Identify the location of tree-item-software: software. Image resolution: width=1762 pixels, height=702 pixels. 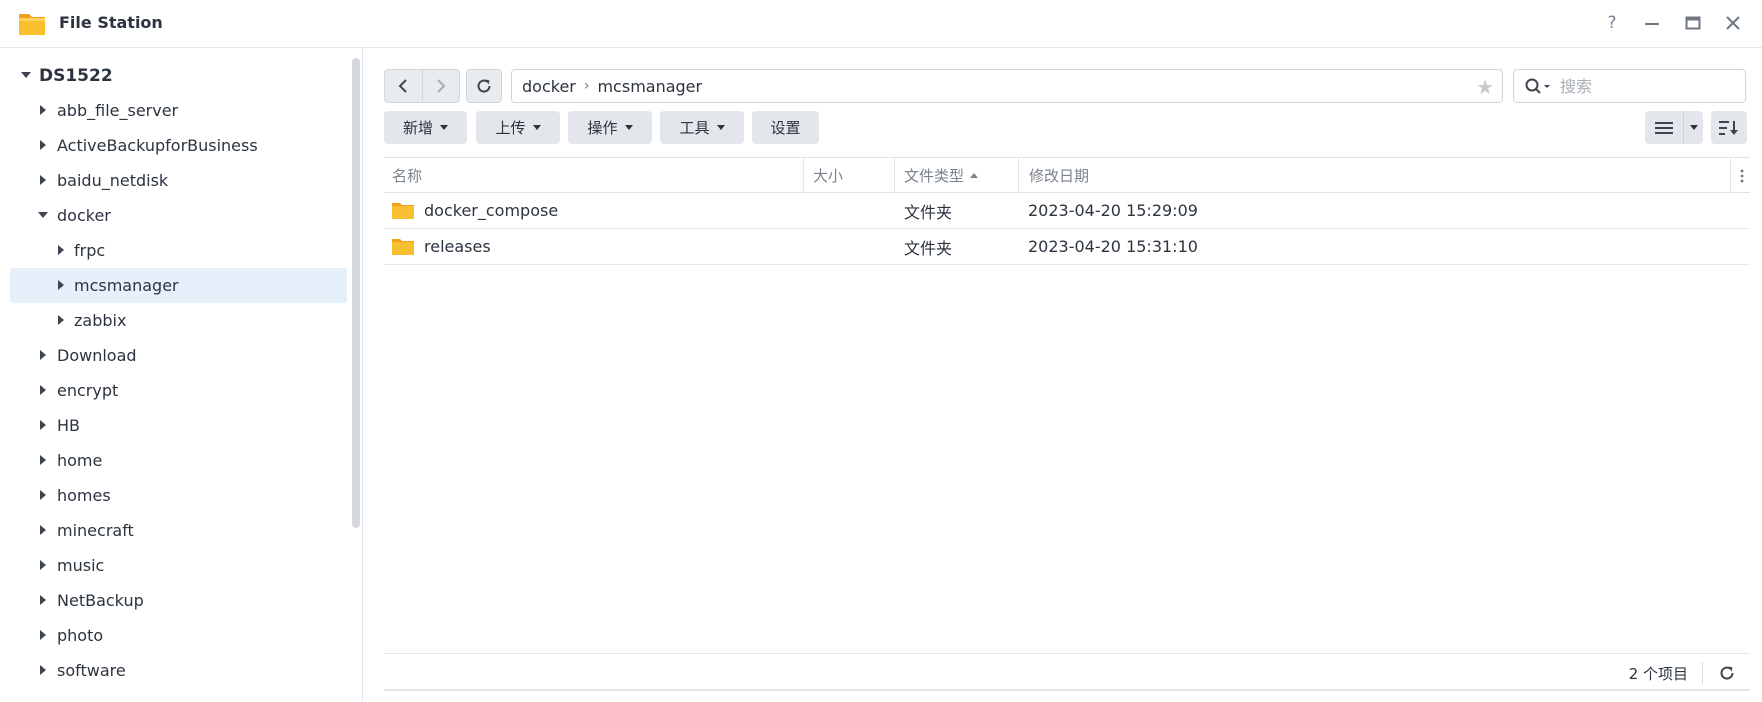
(178, 670).